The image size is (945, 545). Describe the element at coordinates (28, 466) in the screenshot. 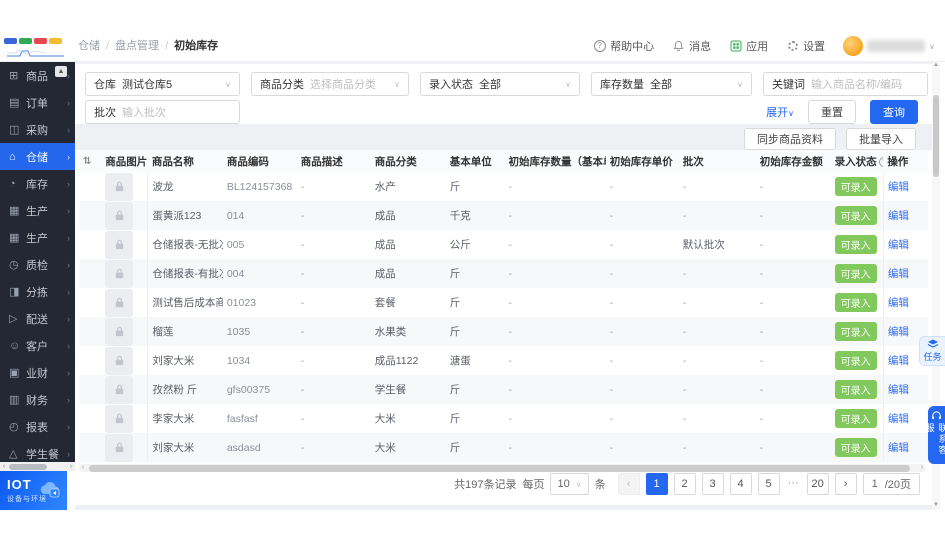

I see `sidebar-scrollbar-thumb` at that location.